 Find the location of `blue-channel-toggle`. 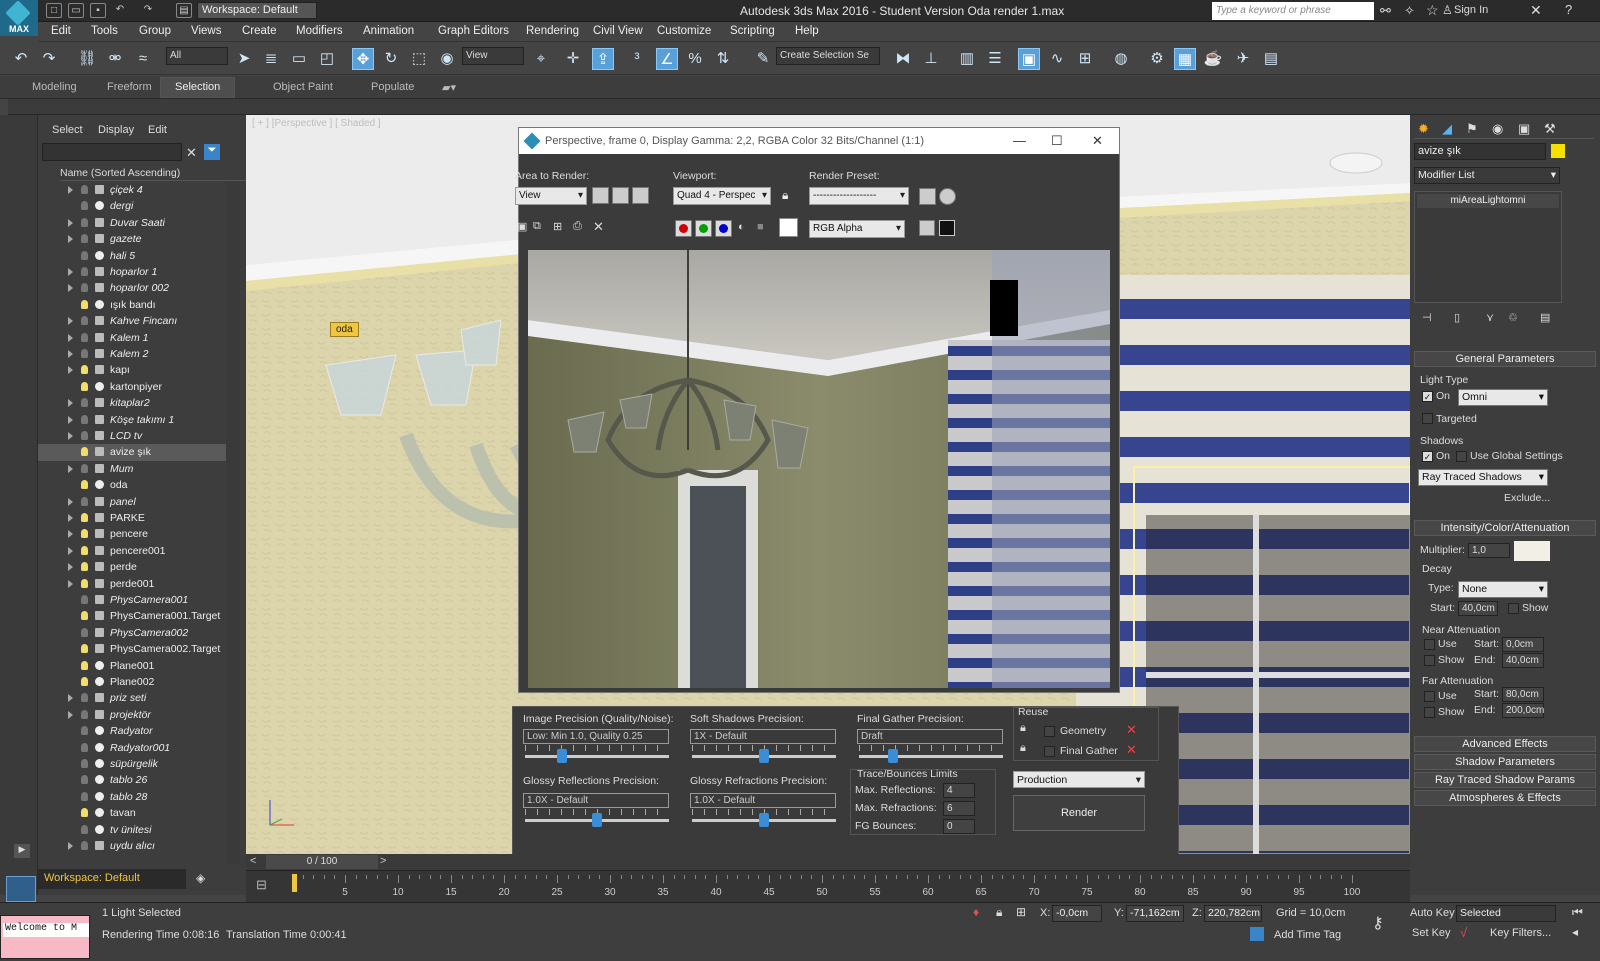

blue-channel-toggle is located at coordinates (723, 228).